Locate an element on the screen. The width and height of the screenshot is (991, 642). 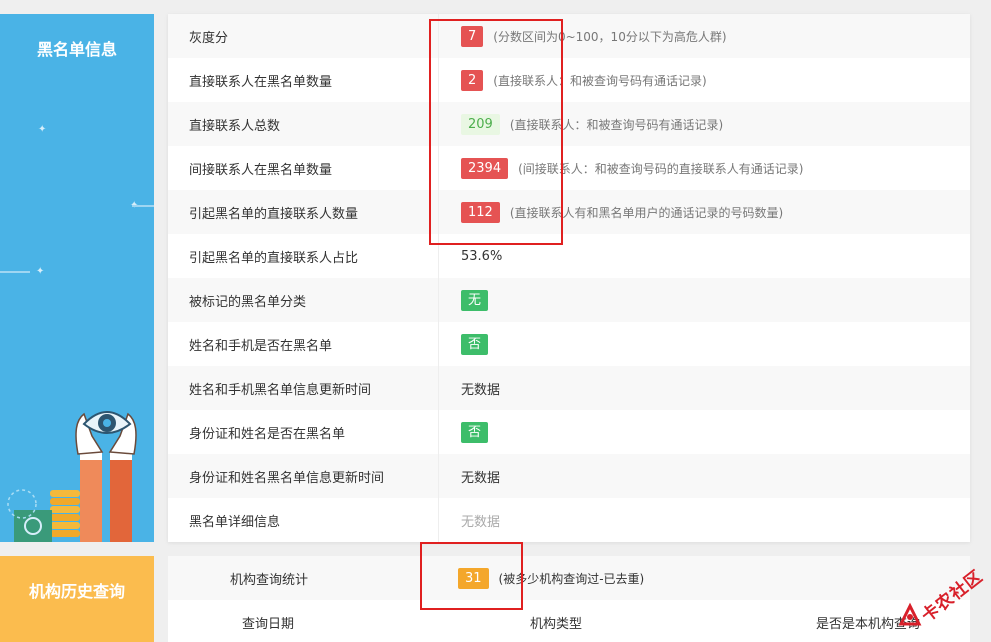
table-header: 查询日期 机构类型 是否是本机构查询 is located at coordinates (569, 621).